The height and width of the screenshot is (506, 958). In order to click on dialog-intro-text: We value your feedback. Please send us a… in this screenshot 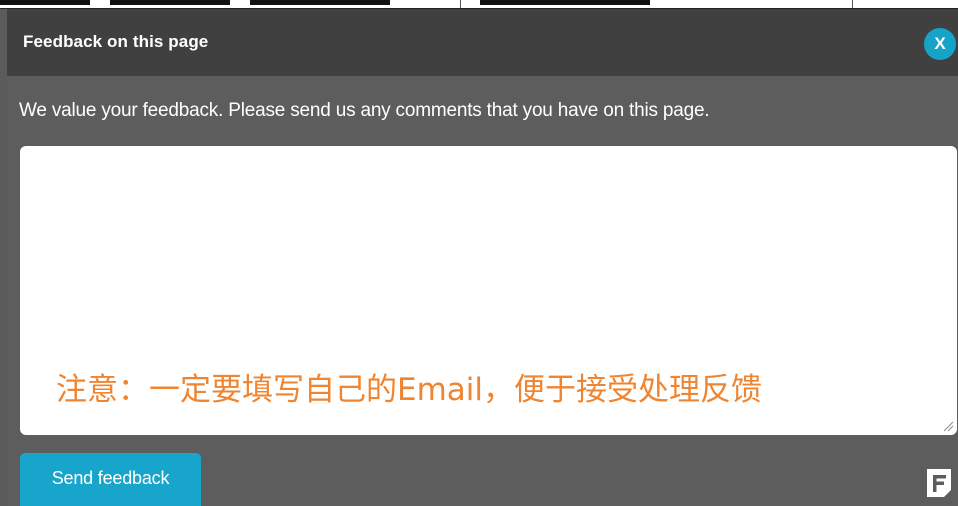, I will do `click(364, 110)`.